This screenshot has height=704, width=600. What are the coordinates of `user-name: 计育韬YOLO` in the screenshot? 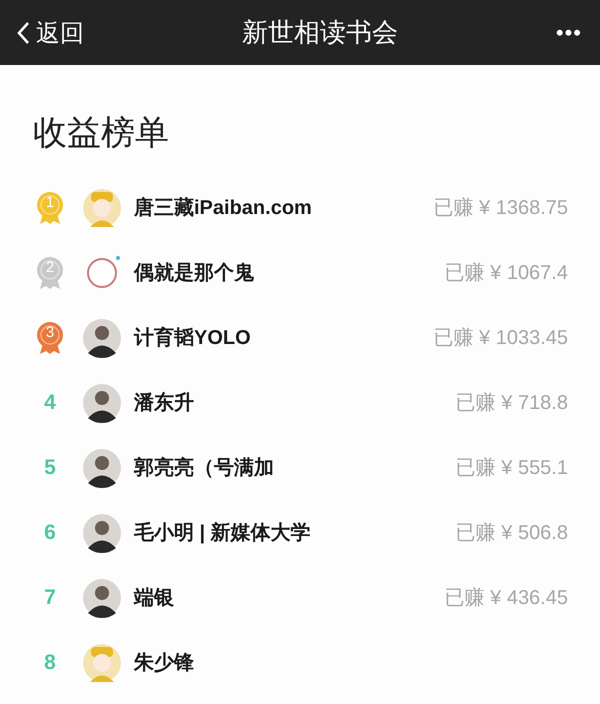 It's located at (284, 337).